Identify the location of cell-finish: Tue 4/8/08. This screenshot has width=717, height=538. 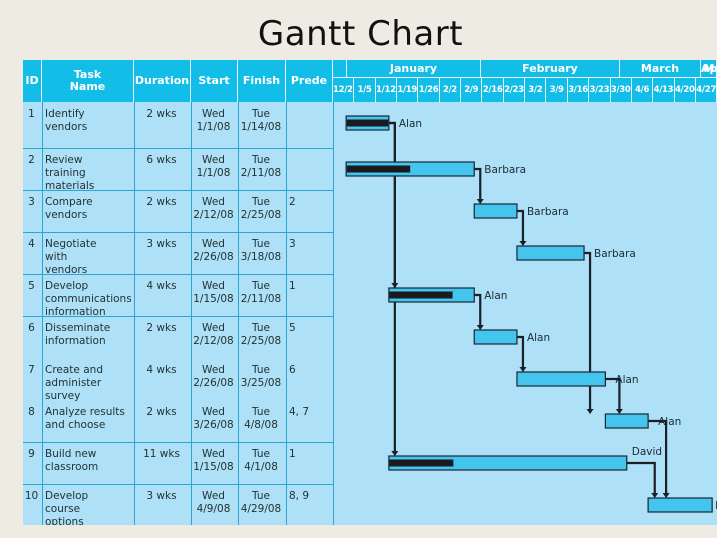
(261, 418).